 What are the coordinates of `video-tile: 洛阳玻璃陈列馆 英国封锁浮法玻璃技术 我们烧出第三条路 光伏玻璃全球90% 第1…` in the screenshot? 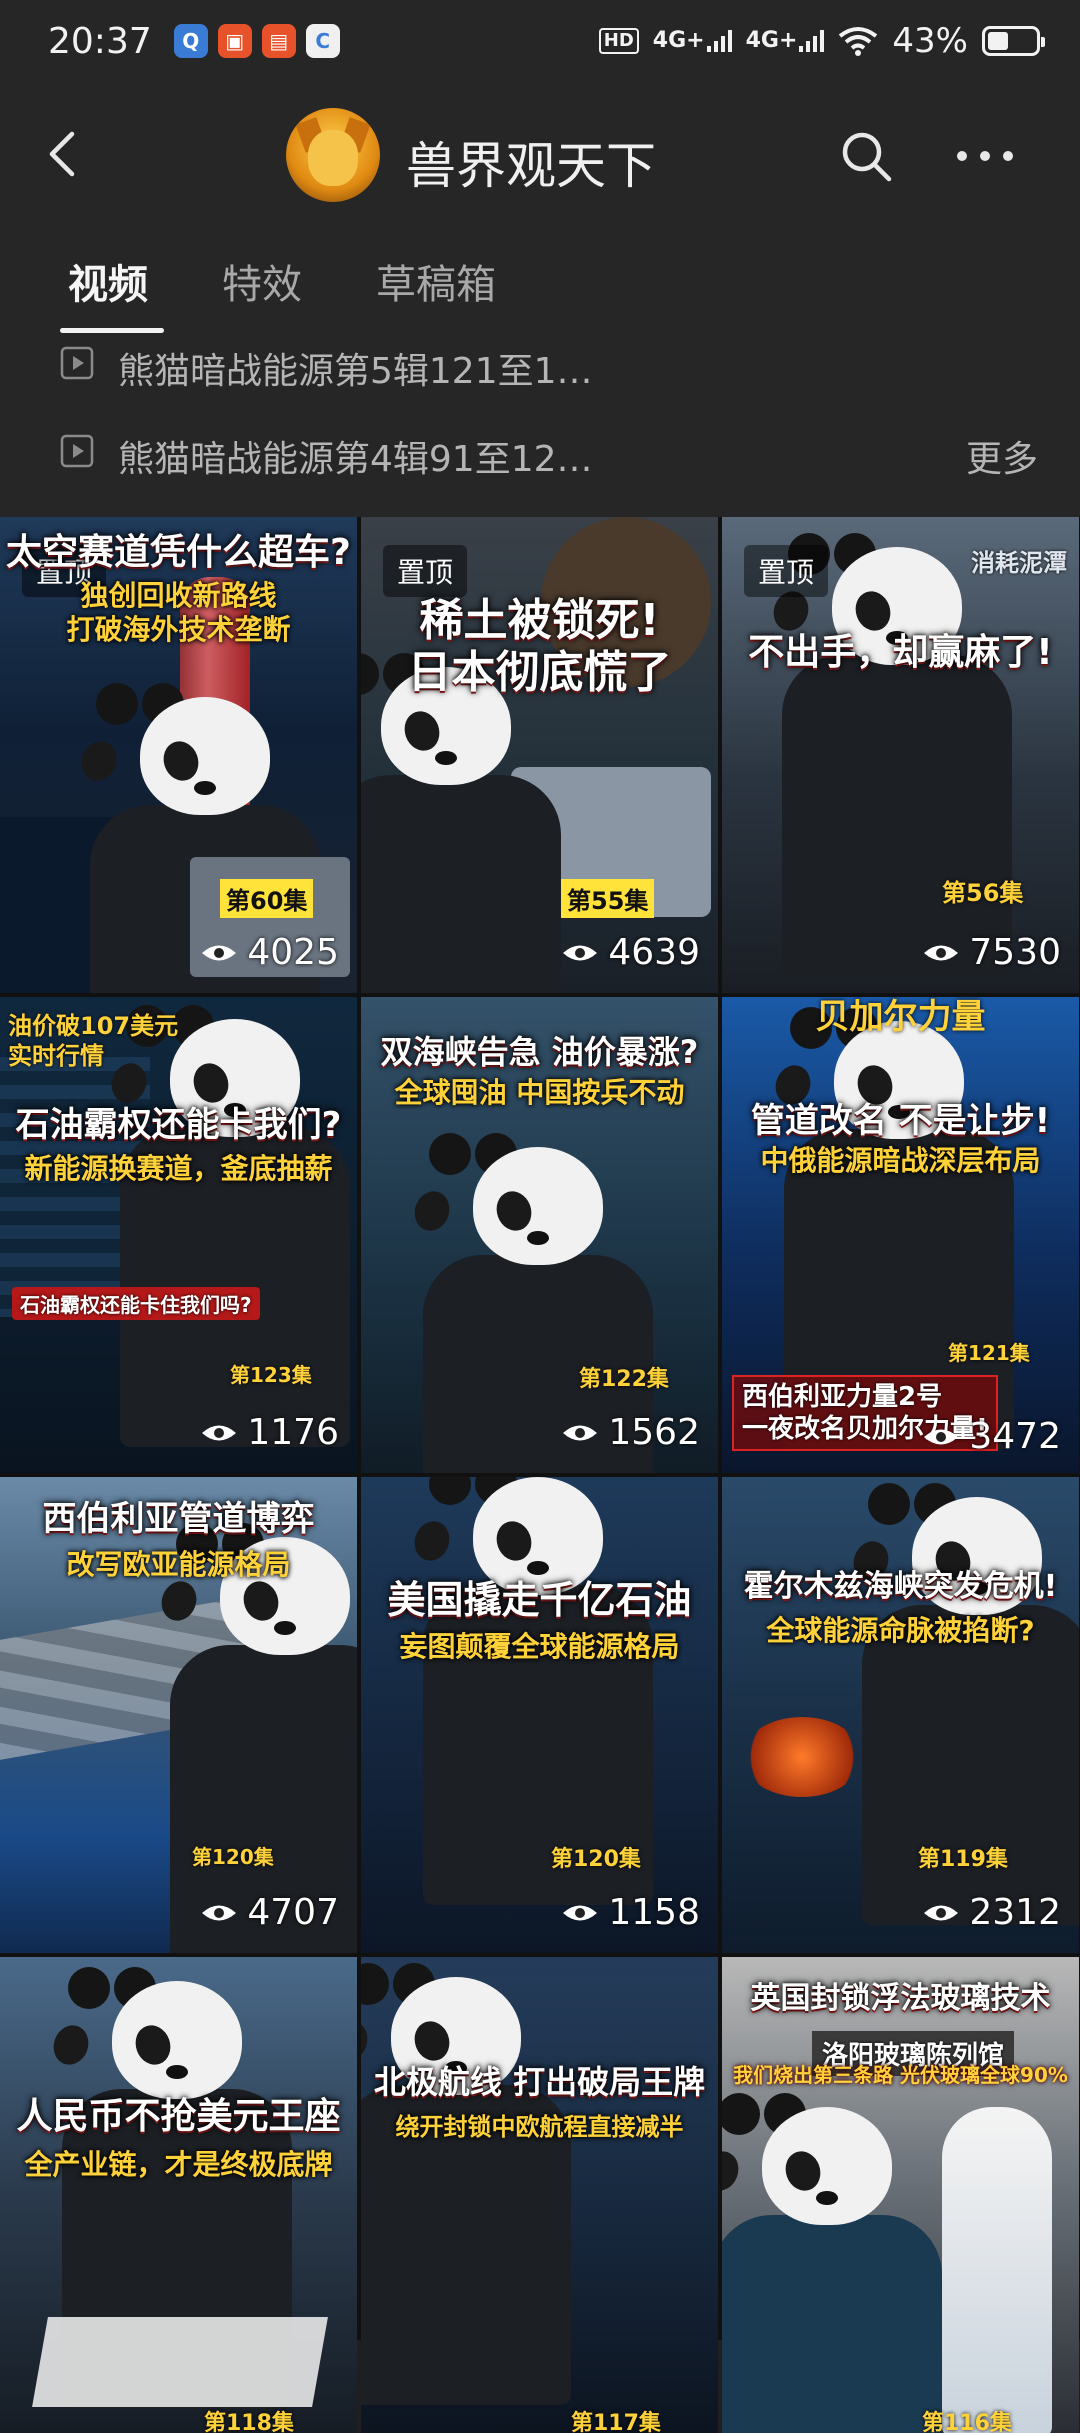 It's located at (900, 2195).